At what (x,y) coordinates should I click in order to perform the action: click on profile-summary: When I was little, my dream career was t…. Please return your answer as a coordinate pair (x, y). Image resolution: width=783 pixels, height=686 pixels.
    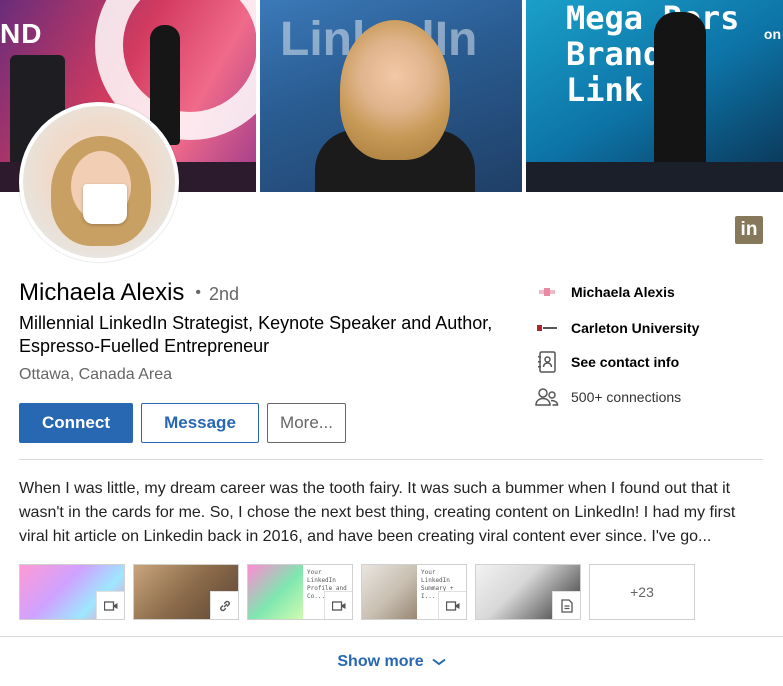
    Looking at the image, I should click on (393, 513).